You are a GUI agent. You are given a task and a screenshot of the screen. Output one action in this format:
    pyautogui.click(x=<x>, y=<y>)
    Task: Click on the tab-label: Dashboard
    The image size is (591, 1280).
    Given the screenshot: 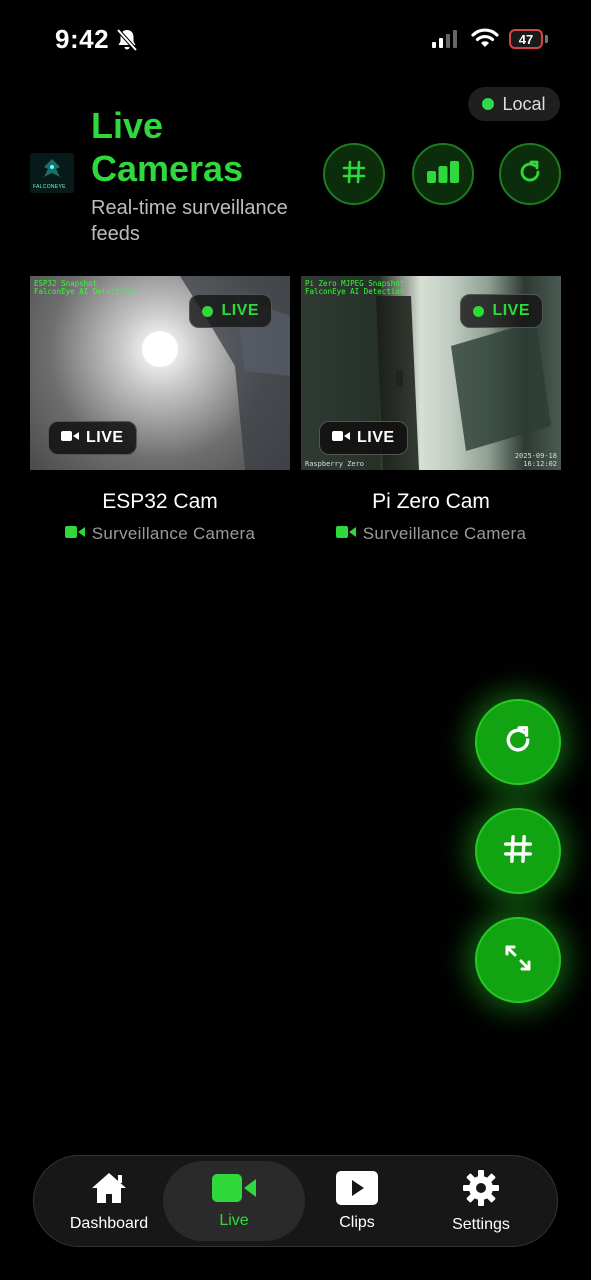 What is the action you would take?
    pyautogui.click(x=109, y=1223)
    